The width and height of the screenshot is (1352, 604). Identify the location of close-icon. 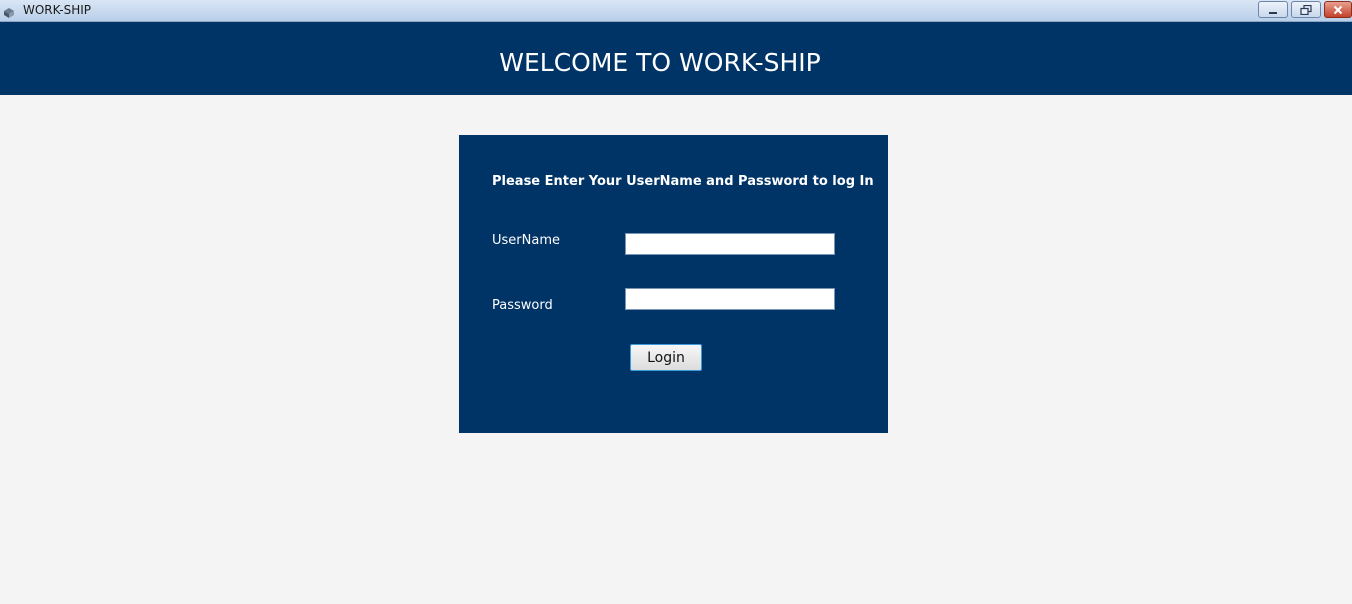
(1338, 9).